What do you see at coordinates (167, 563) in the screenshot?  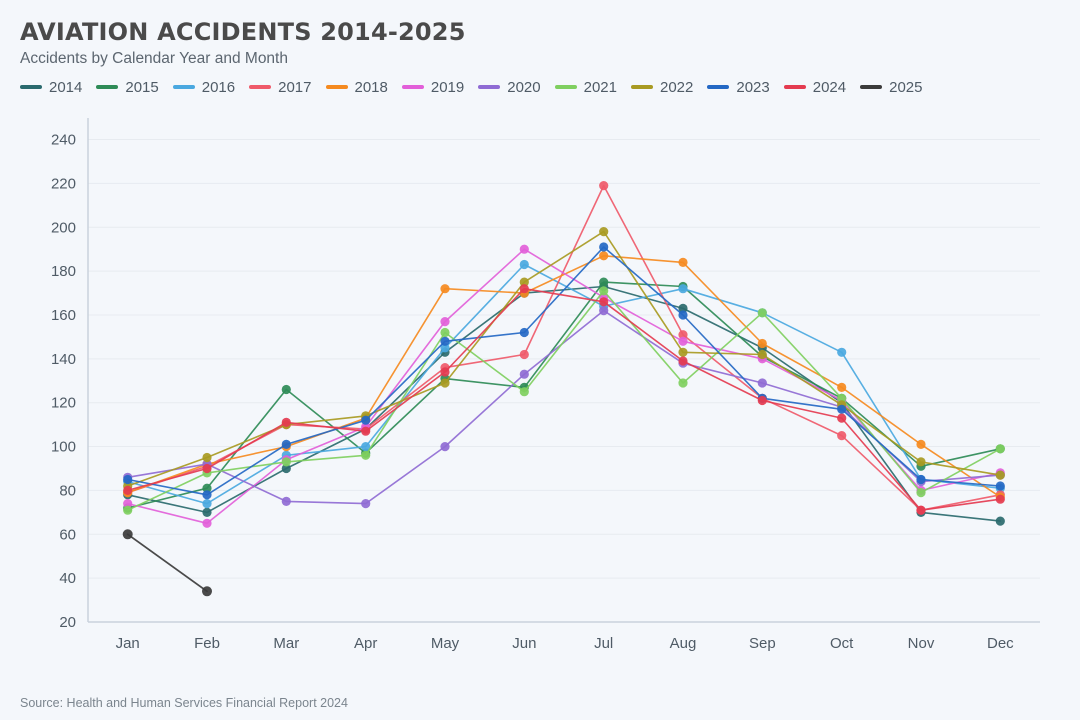 I see `series-2025` at bounding box center [167, 563].